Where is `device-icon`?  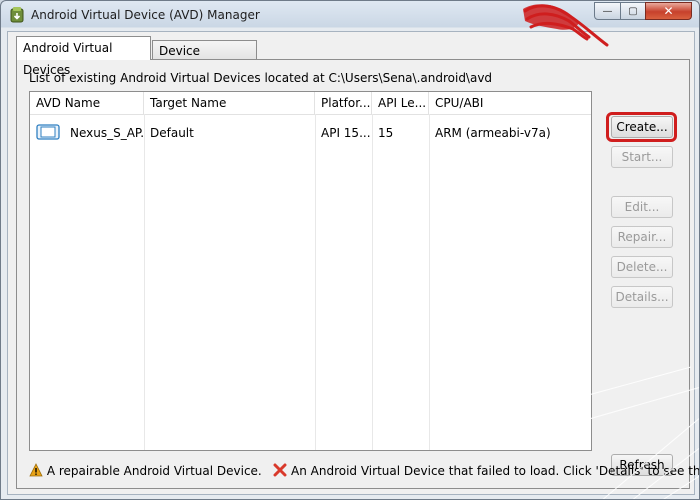 device-icon is located at coordinates (48, 132).